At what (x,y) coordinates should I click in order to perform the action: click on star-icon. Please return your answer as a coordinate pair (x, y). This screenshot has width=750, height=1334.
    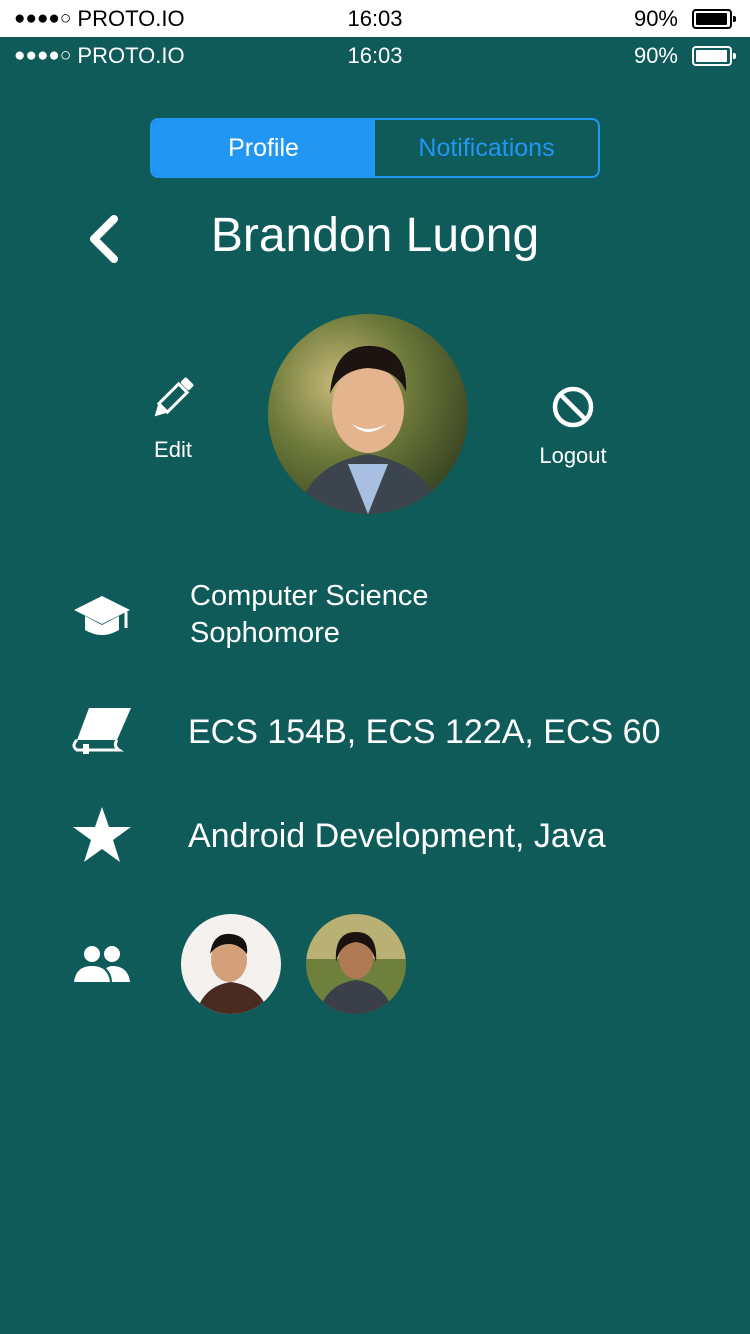
    Looking at the image, I should click on (102, 835).